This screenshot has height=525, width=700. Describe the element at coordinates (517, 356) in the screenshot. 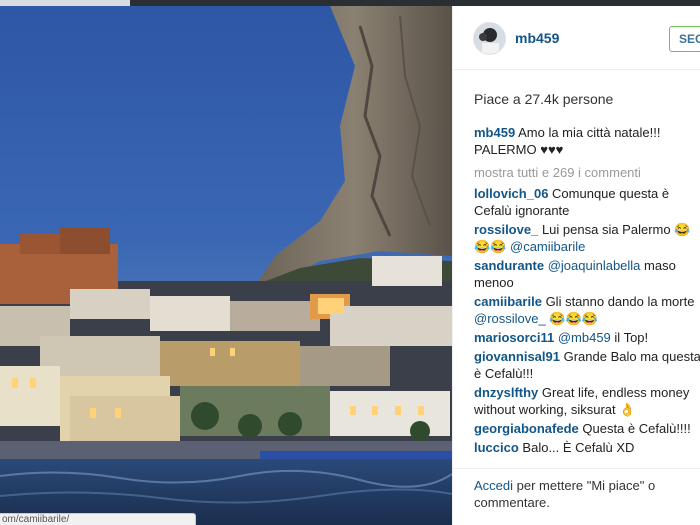

I see `comment-username: giovannisal91` at that location.